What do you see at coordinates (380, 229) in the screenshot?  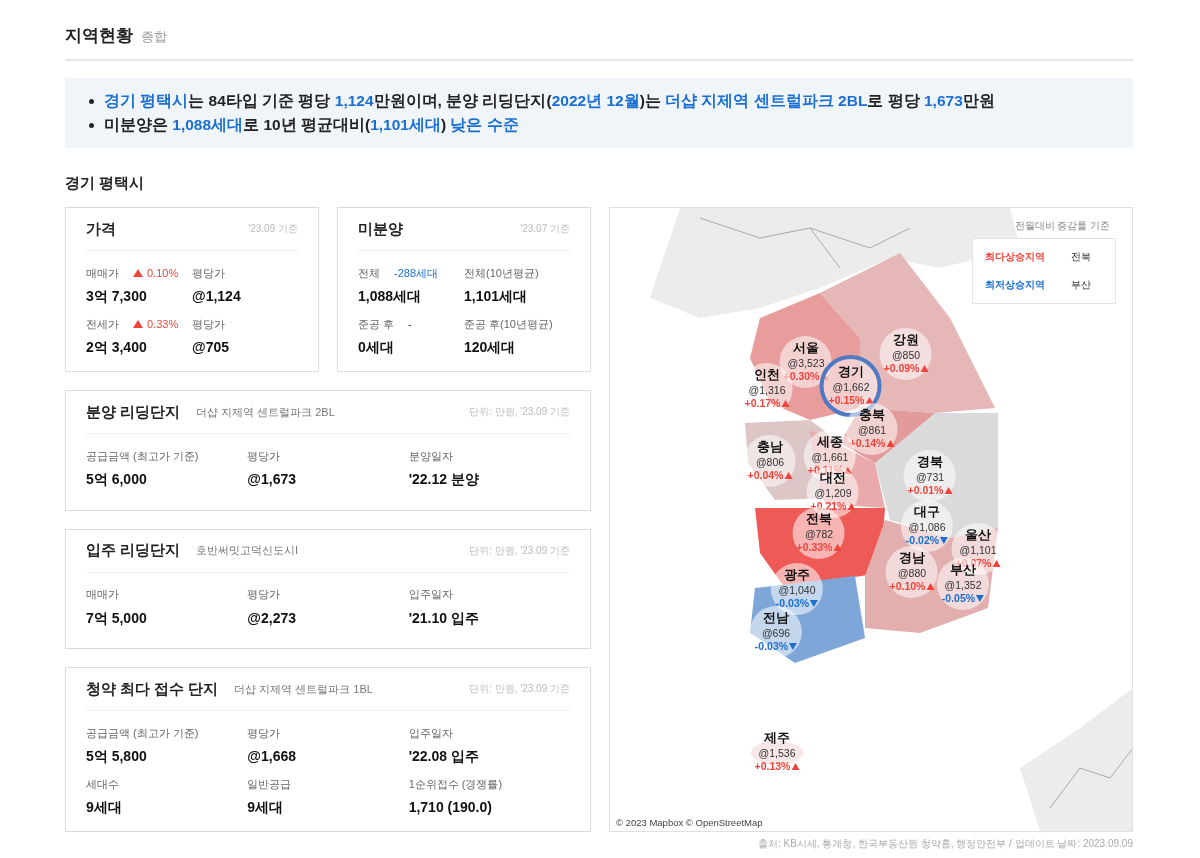 I see `card-title: 미분양` at bounding box center [380, 229].